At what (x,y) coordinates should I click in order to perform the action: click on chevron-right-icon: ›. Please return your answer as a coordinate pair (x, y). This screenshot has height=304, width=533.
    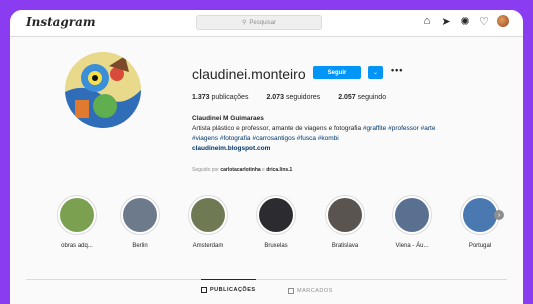
    Looking at the image, I should click on (499, 215).